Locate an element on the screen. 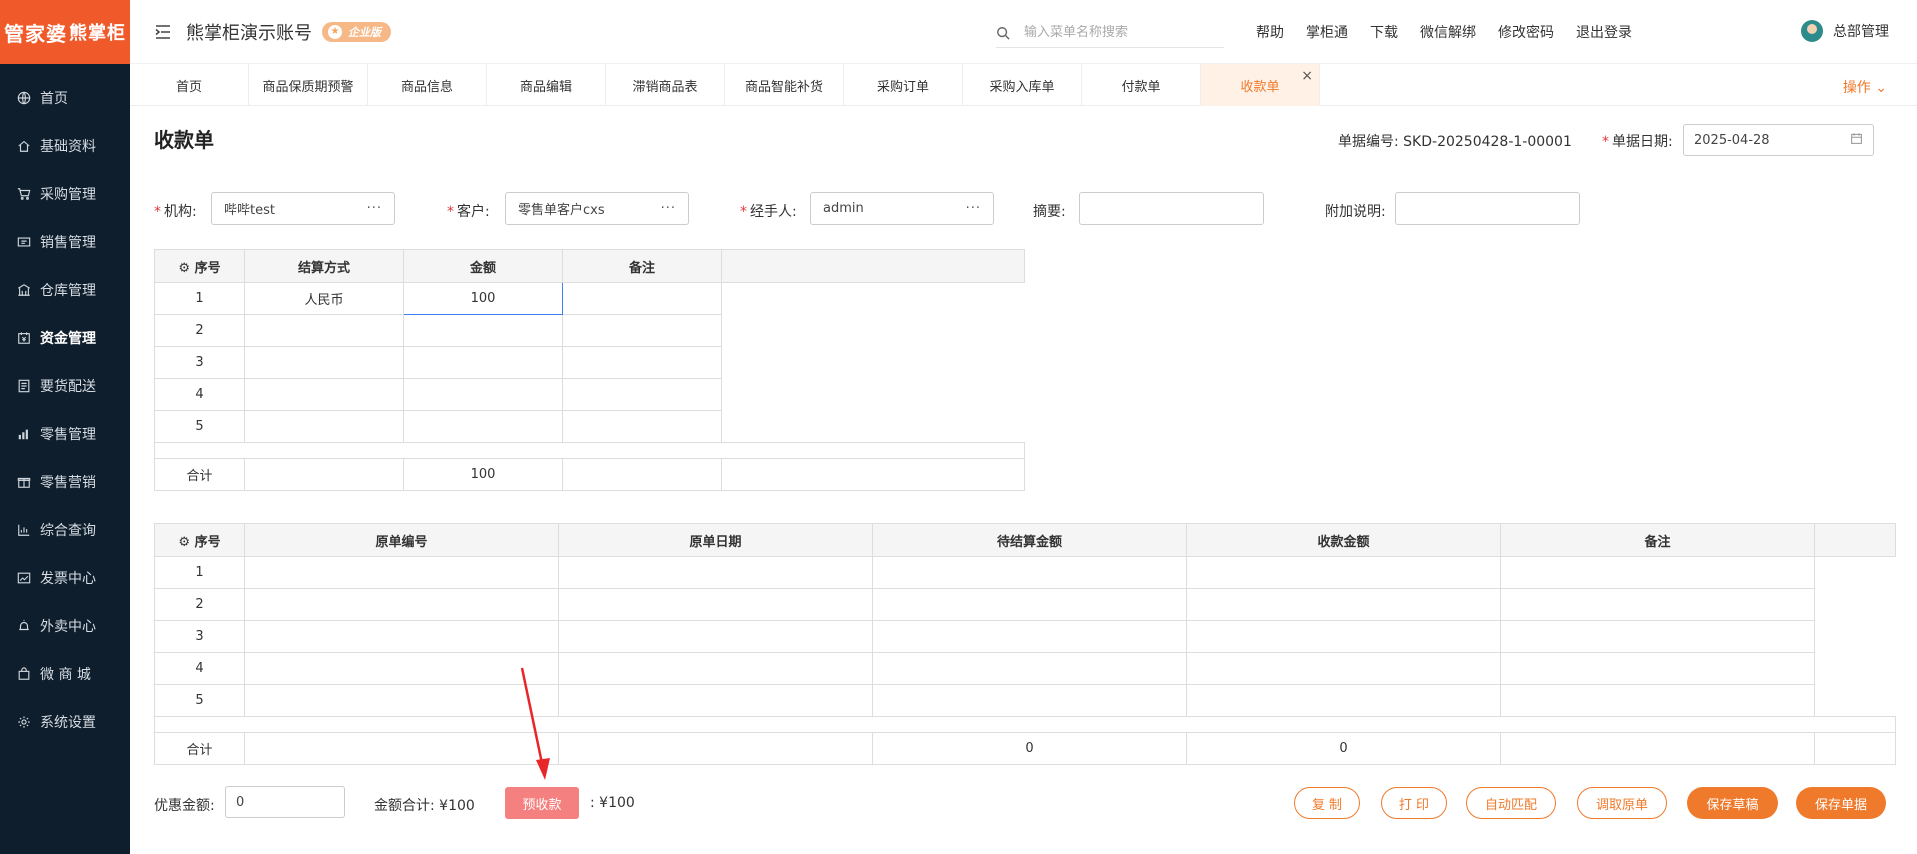 The width and height of the screenshot is (1917, 854). print-button: 打 印 is located at coordinates (1414, 803).